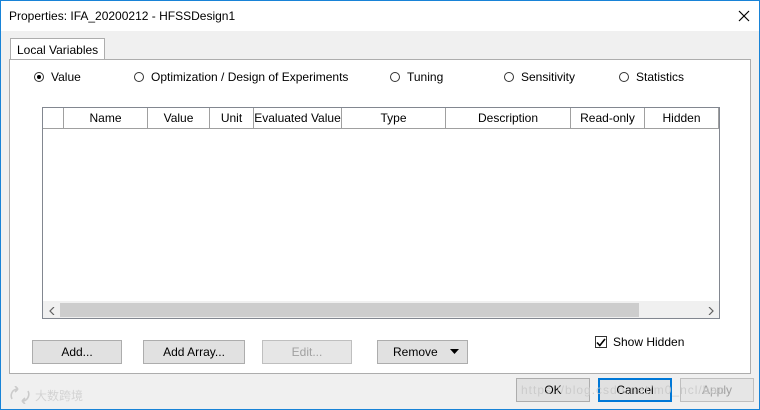  Describe the element at coordinates (454, 351) in the screenshot. I see `dropdown-arrow-icon` at that location.